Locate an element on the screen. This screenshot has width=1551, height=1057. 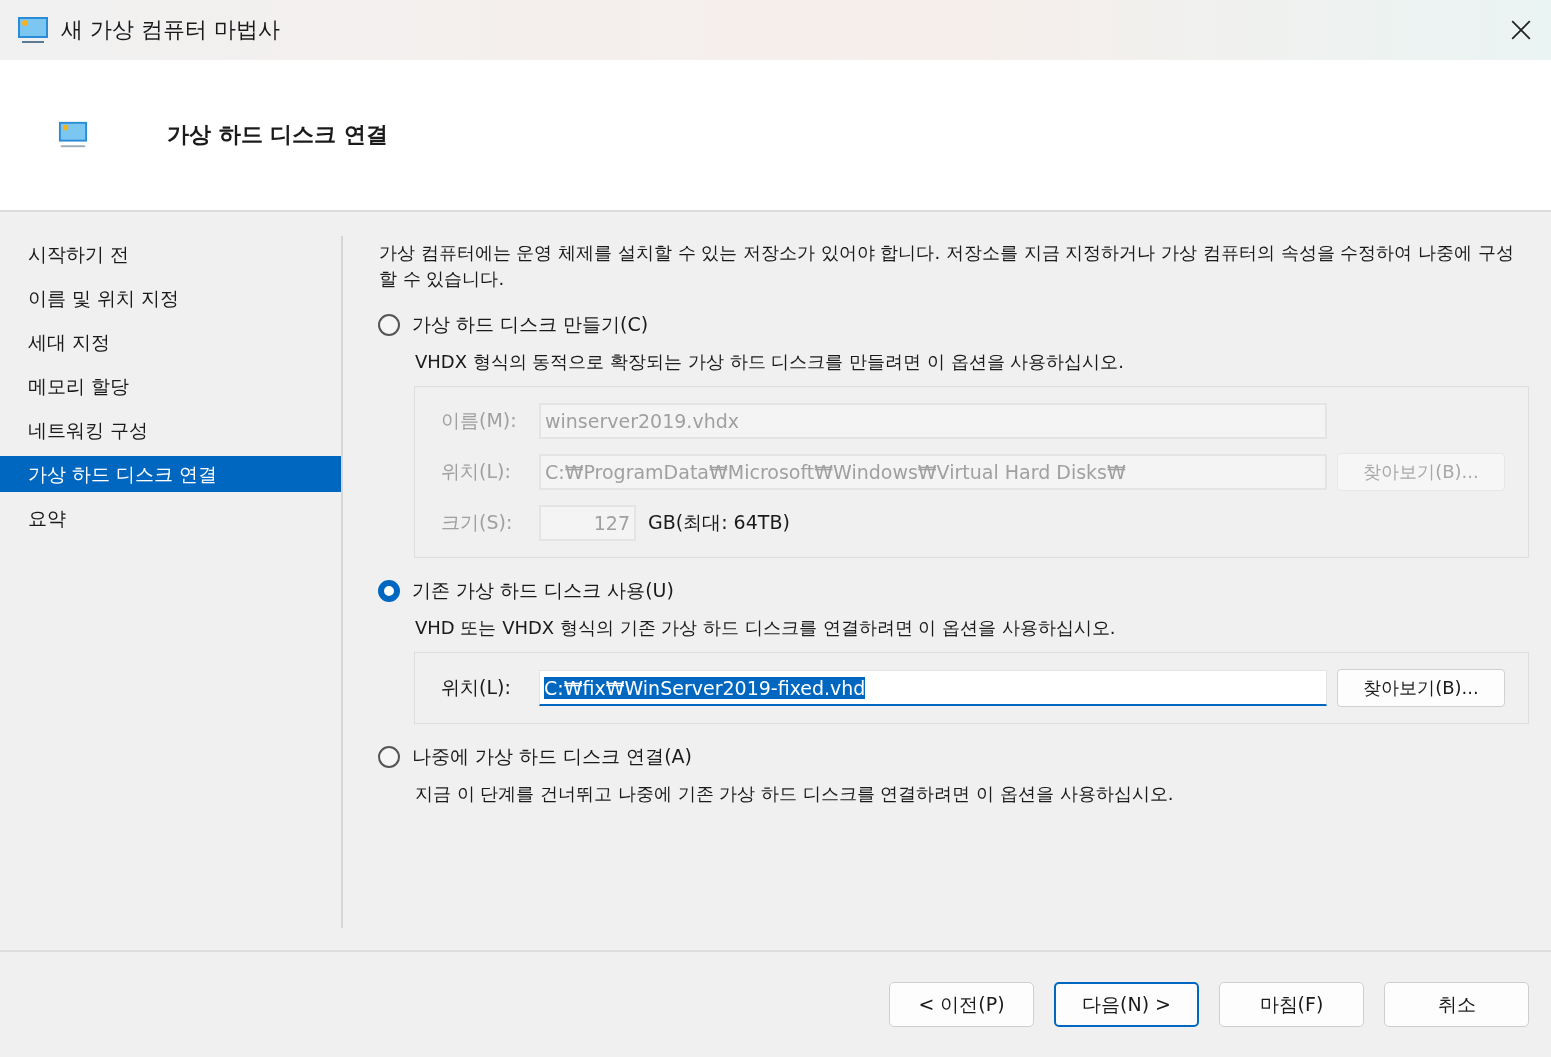
sidebar-item: 세대 지정 is located at coordinates (170, 342).